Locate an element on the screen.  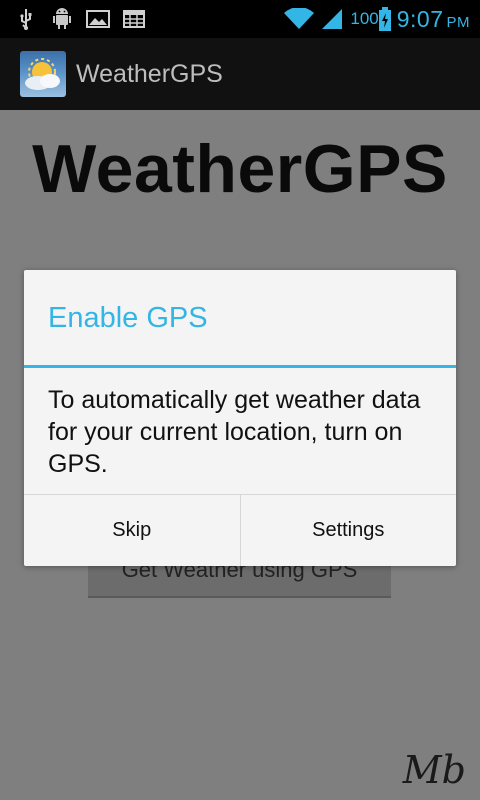
clock-ampm: PM is located at coordinates (458, 22).